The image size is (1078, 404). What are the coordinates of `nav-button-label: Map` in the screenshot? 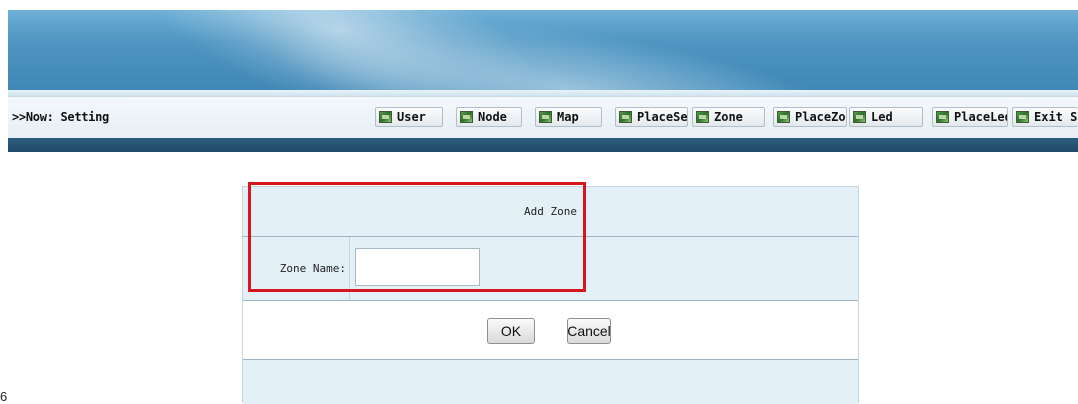 It's located at (568, 117).